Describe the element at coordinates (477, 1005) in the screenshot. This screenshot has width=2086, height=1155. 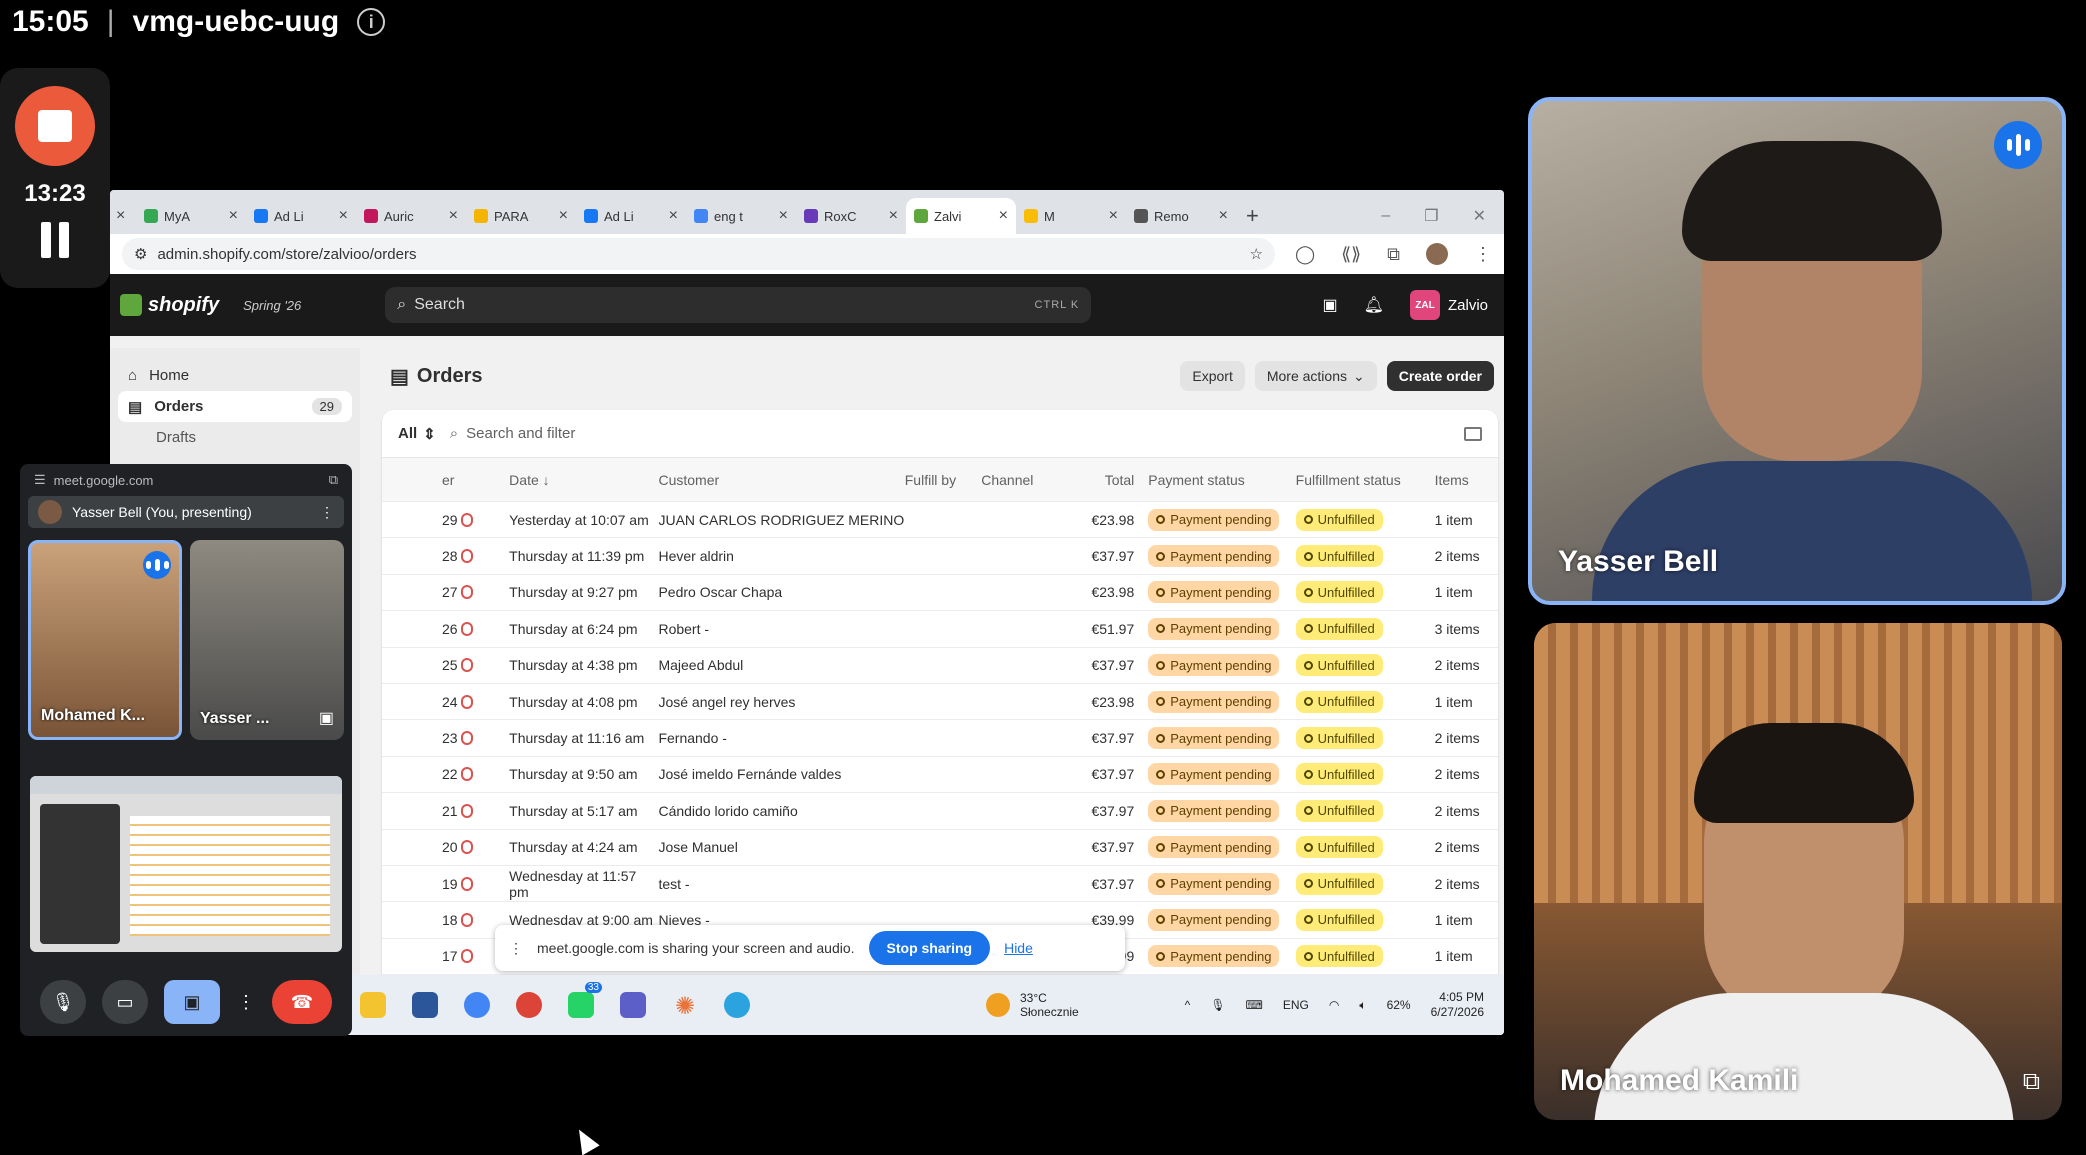
I see `chrome-icon` at that location.